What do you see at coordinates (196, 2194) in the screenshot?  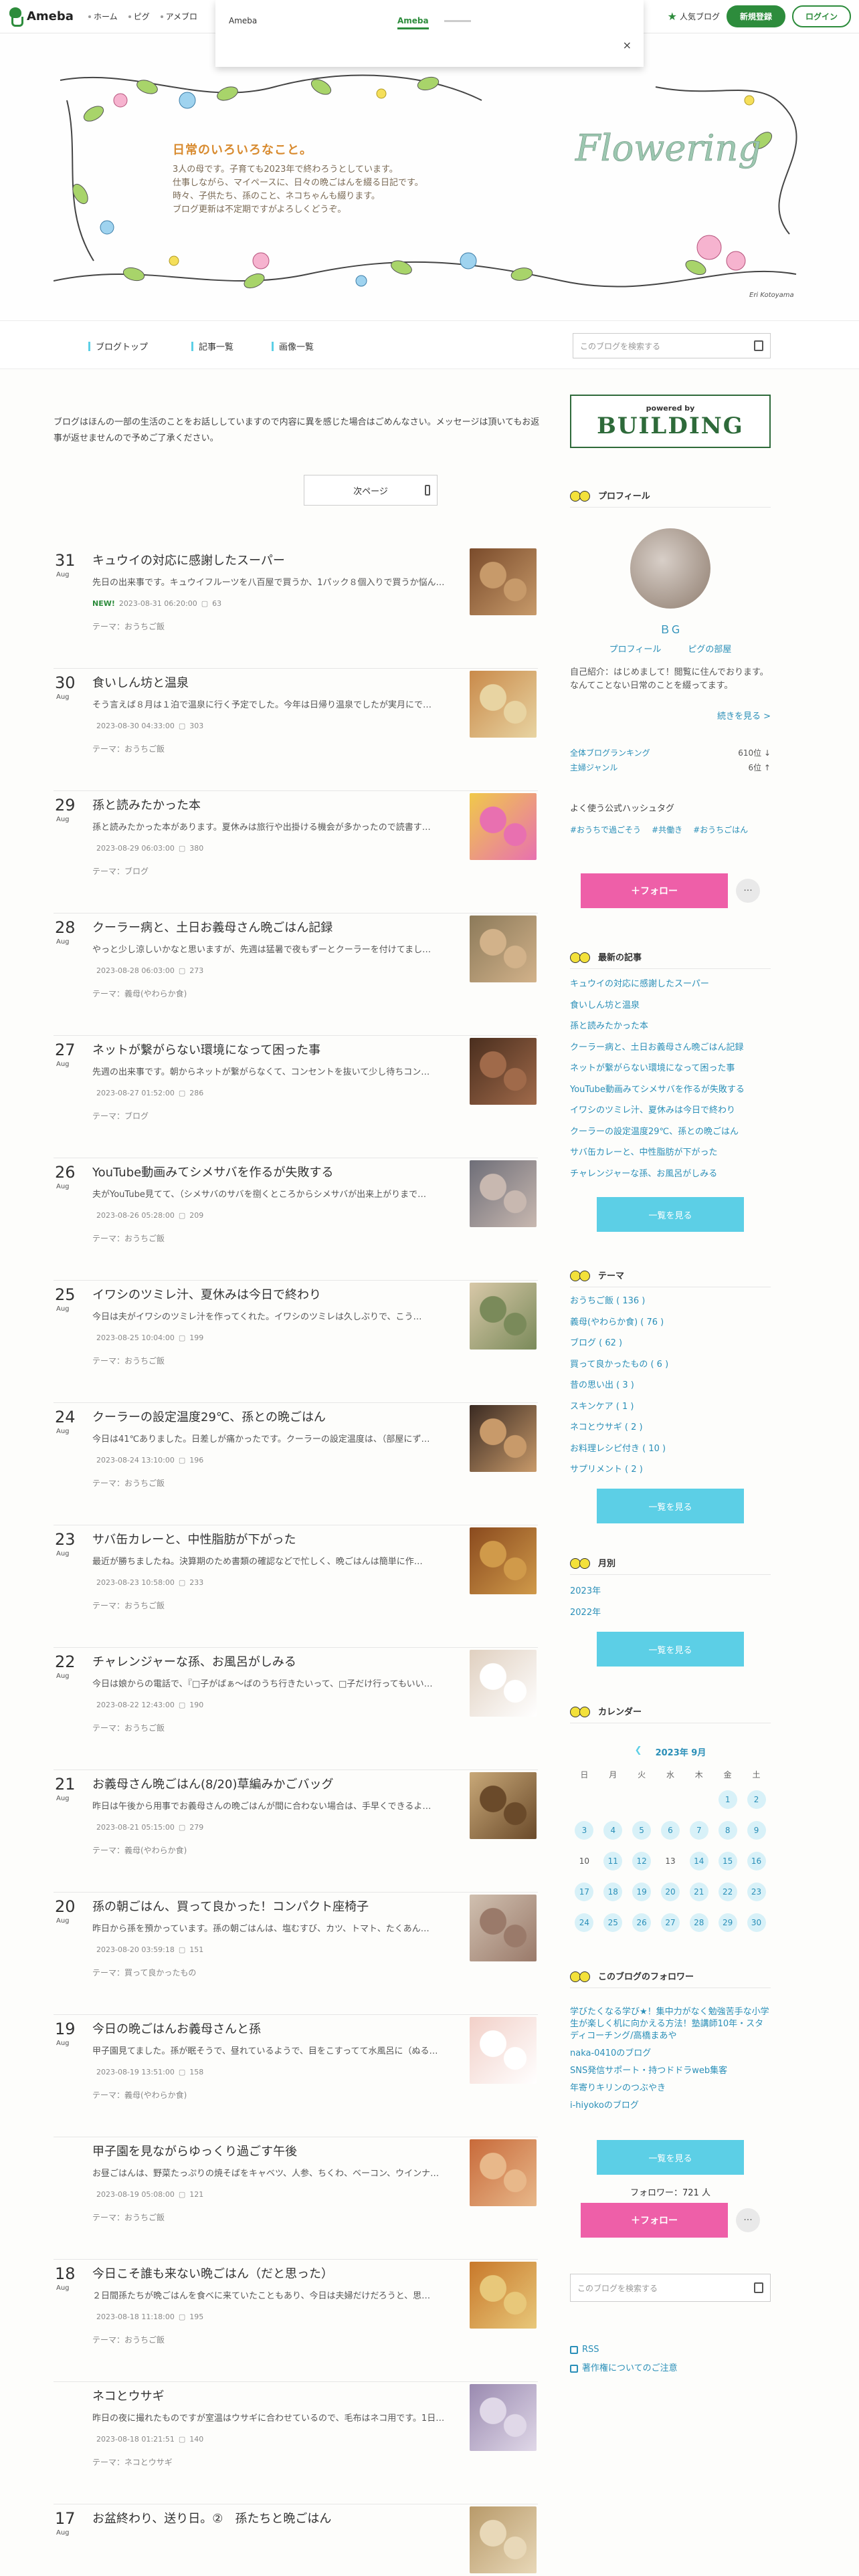 I see `entry-comment-count: 121` at bounding box center [196, 2194].